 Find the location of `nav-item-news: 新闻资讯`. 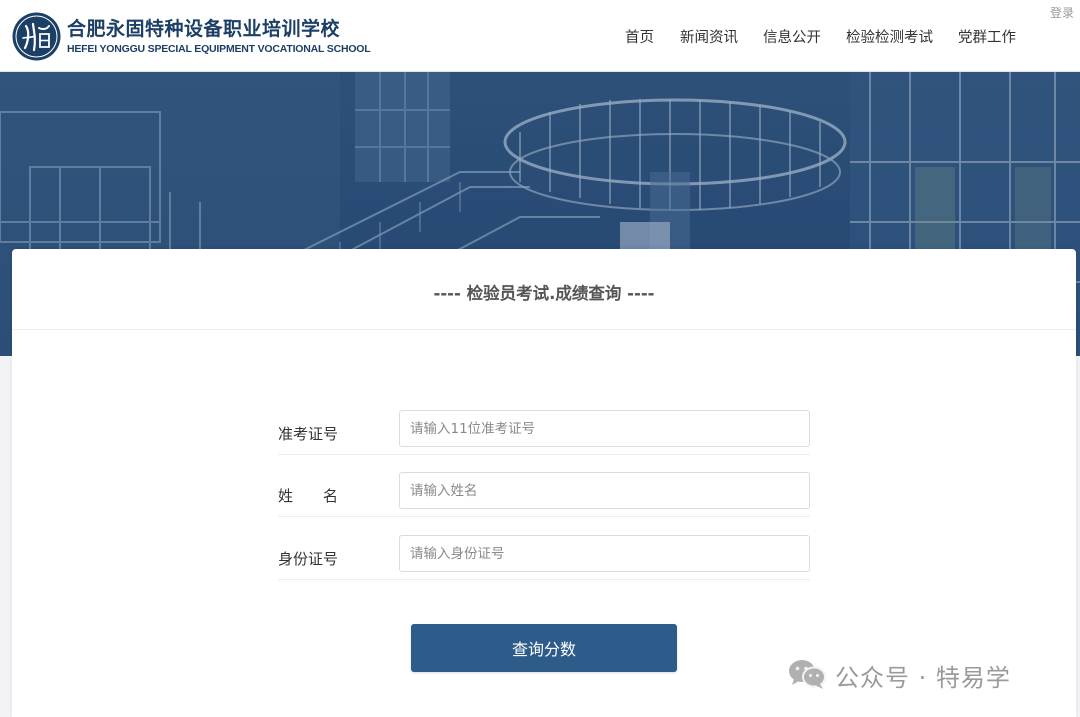

nav-item-news: 新闻资讯 is located at coordinates (709, 36).